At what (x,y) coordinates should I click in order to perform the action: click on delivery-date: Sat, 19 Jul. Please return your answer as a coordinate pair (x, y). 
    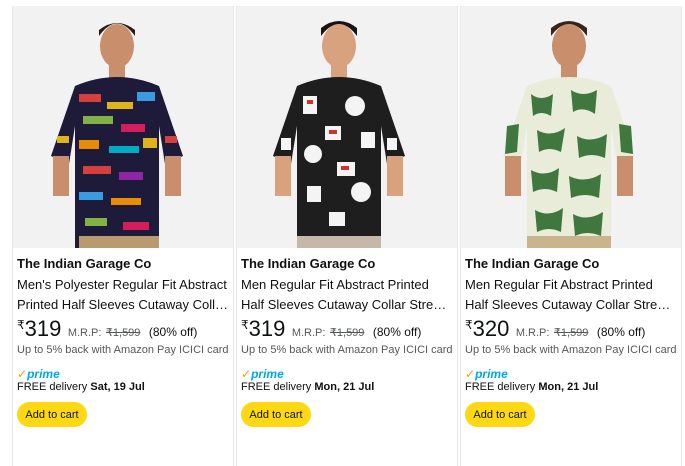
    Looking at the image, I should click on (117, 387).